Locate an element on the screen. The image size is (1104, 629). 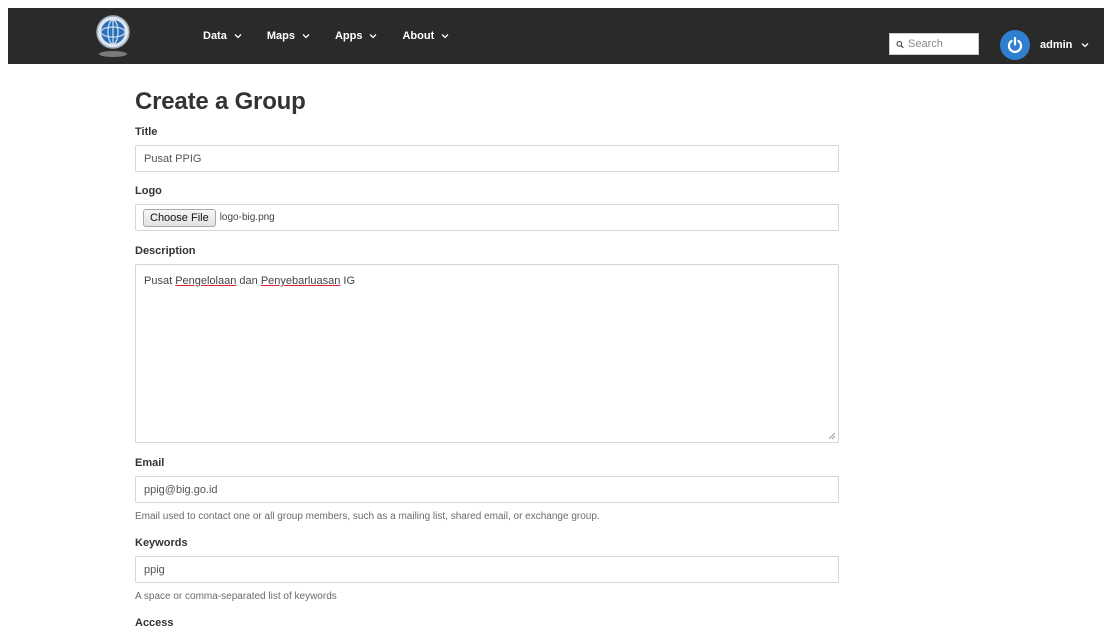
main-nav: Data Maps Apps About is located at coordinates (338, 36).